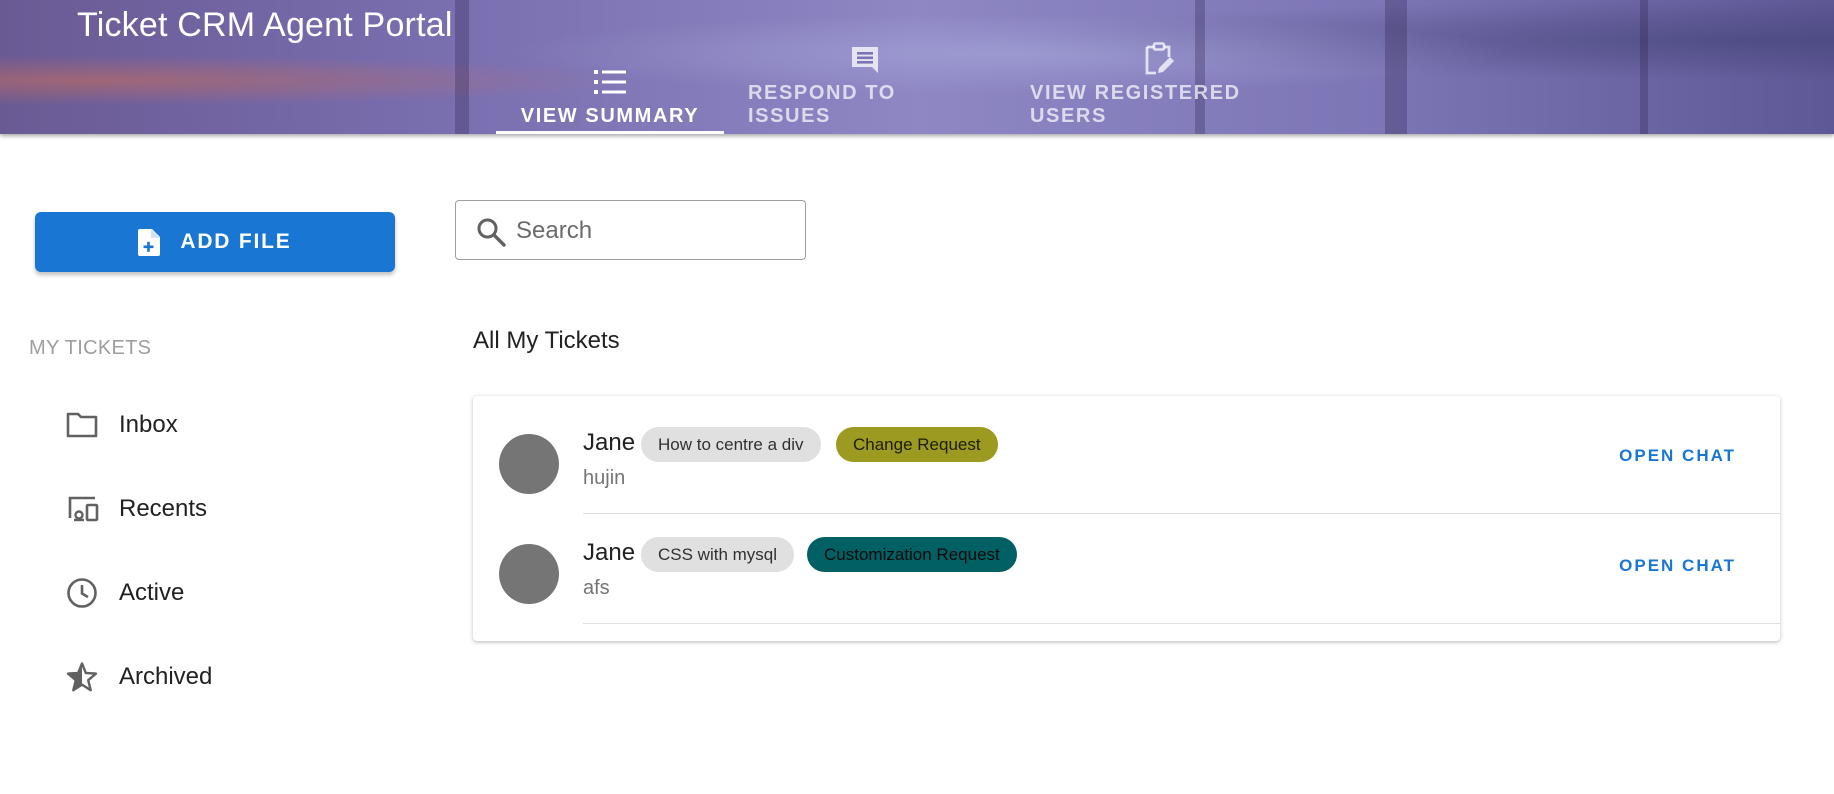 This screenshot has height=794, width=1834. What do you see at coordinates (163, 508) in the screenshot?
I see `sidebar-item-label: Recents` at bounding box center [163, 508].